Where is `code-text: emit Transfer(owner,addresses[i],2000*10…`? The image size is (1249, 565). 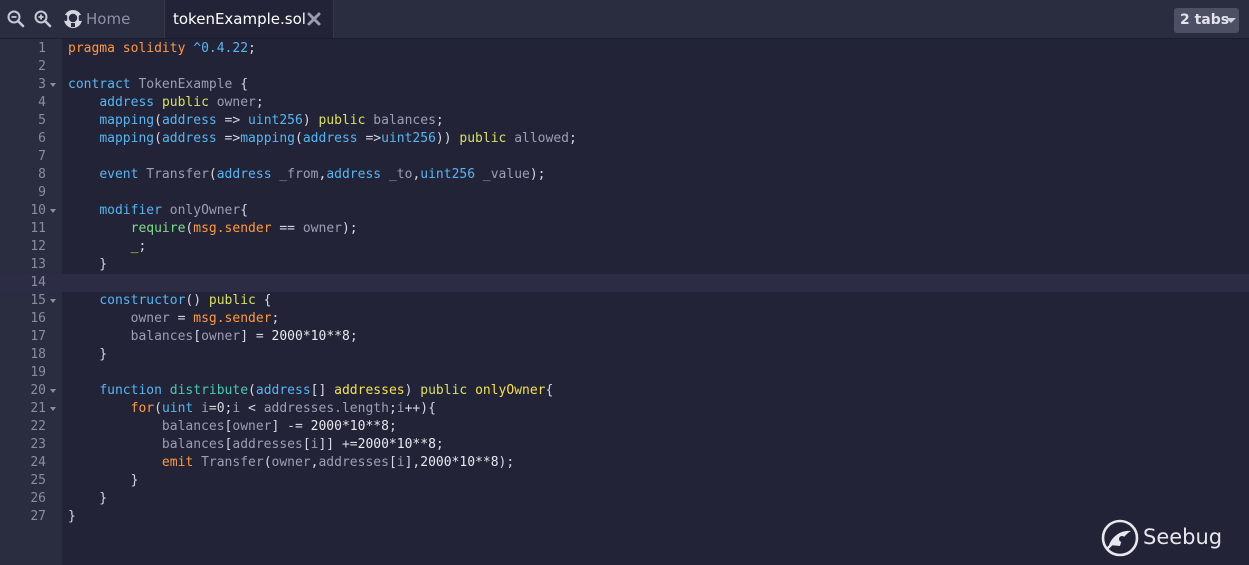
code-text: emit Transfer(owner,addresses[i],2000*10… is located at coordinates (291, 463).